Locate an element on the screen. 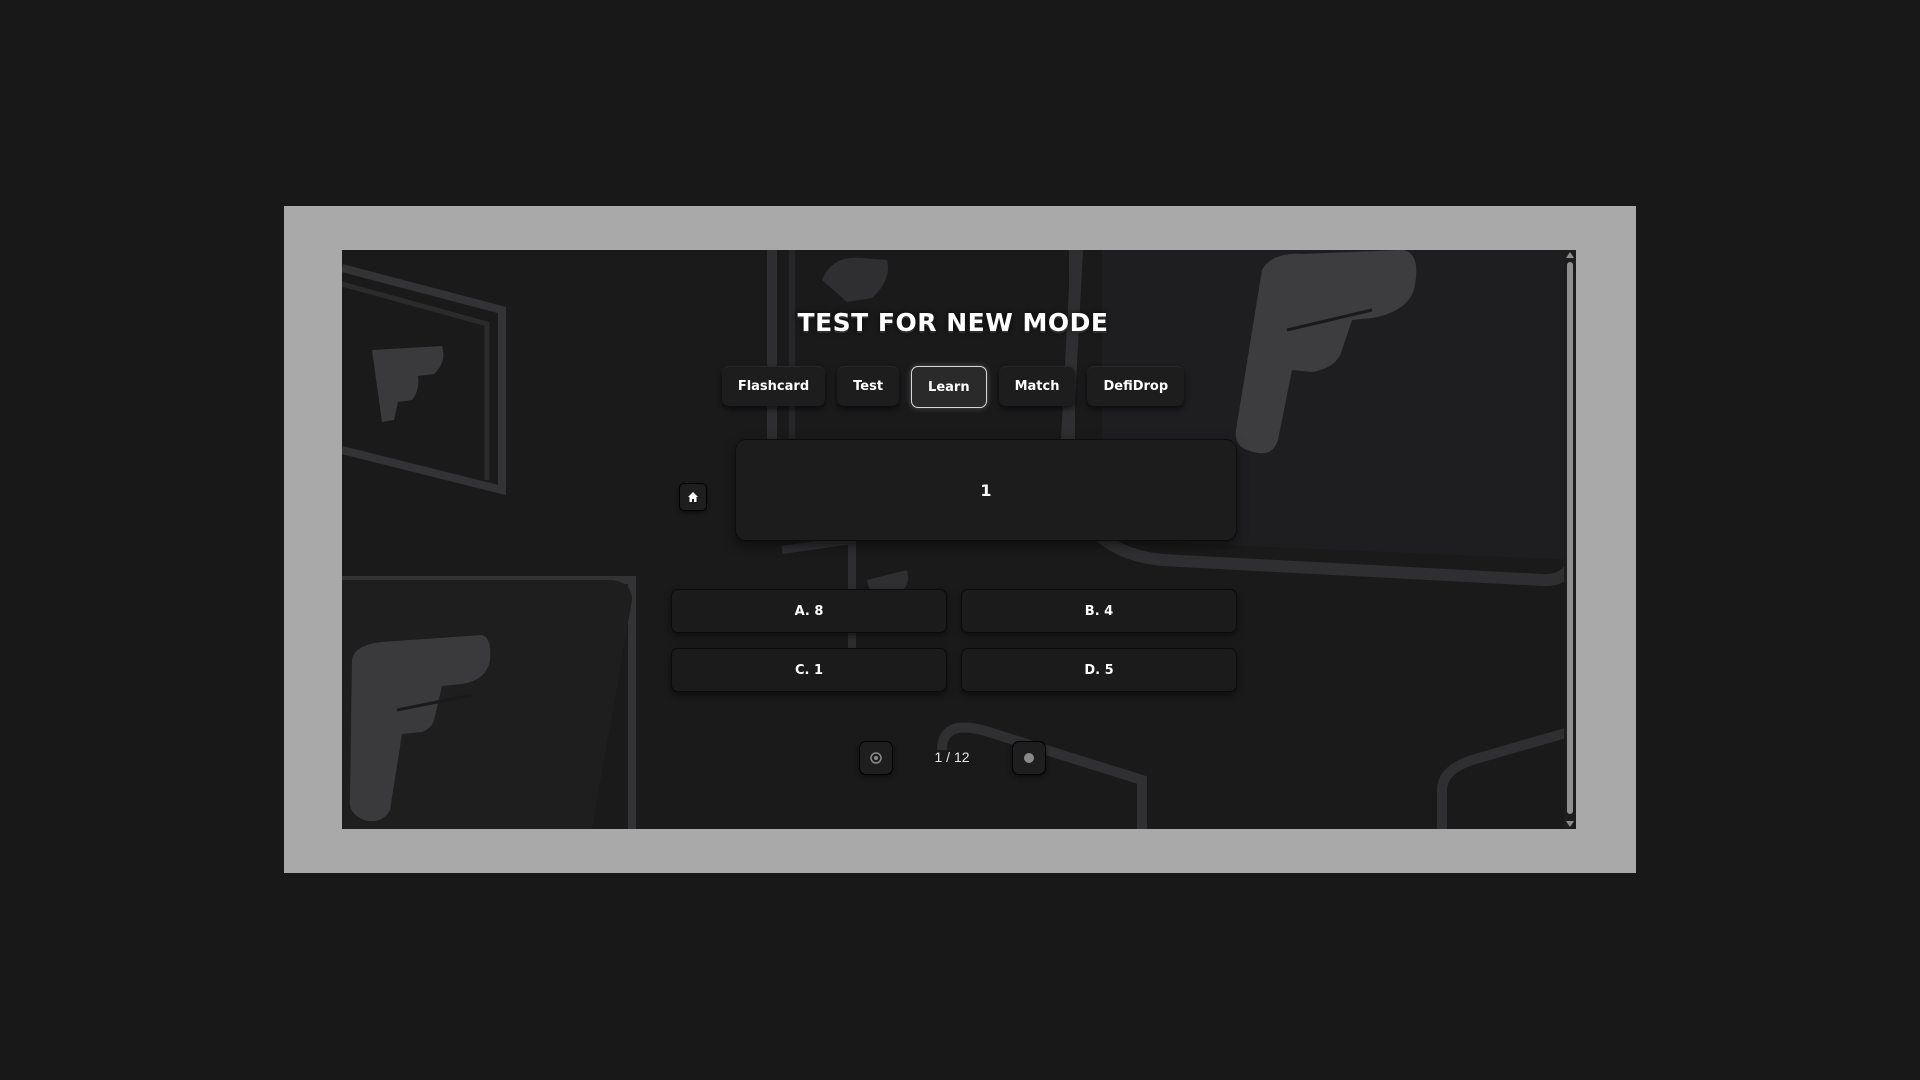 The width and height of the screenshot is (1920, 1080). scrollbar is located at coordinates (1570, 539).